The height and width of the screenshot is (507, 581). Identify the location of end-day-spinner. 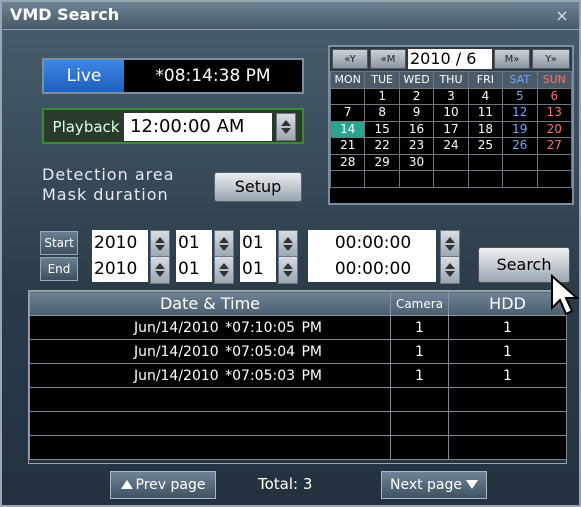
(288, 270).